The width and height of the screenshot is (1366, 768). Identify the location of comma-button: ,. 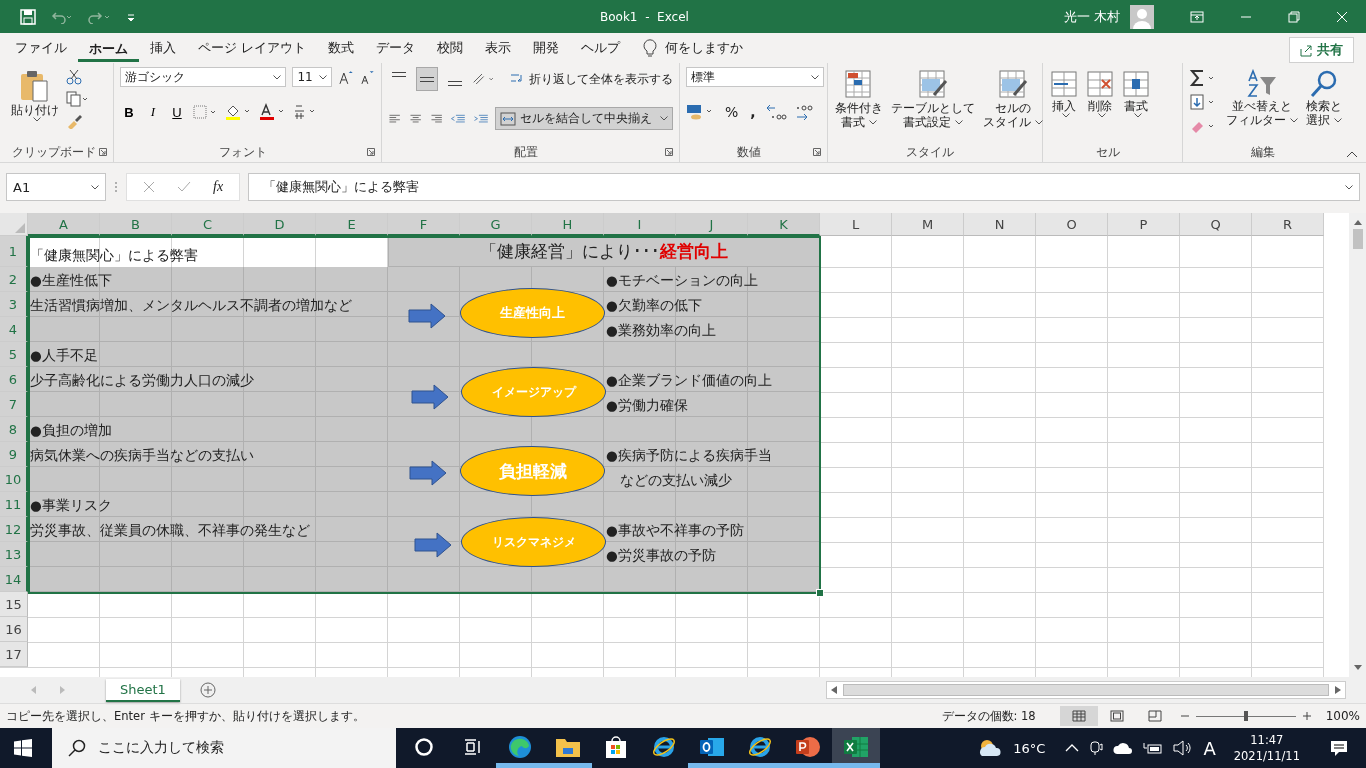
(753, 112).